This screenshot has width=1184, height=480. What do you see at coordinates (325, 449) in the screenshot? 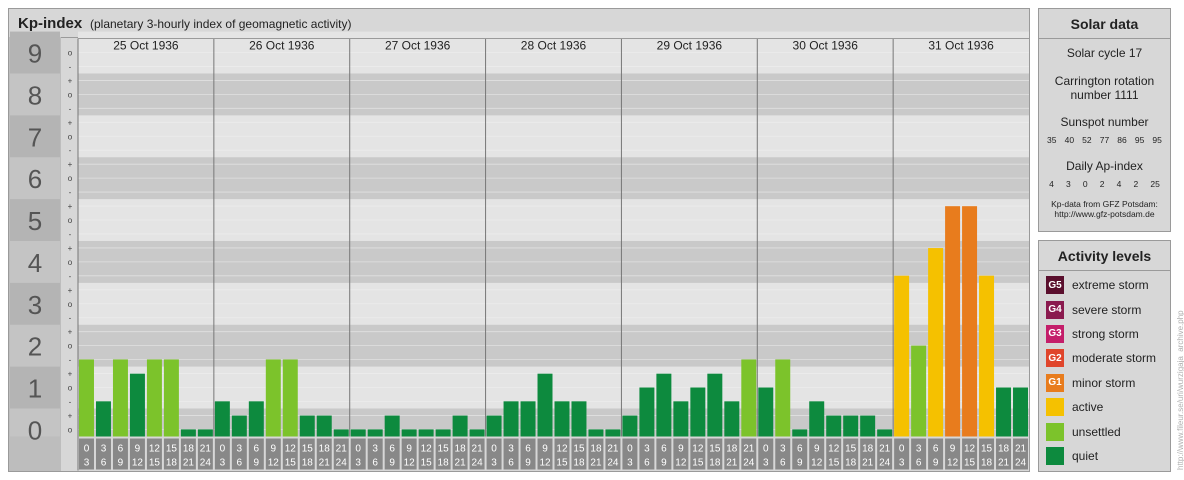
I see `hour-start-label: 18` at bounding box center [325, 449].